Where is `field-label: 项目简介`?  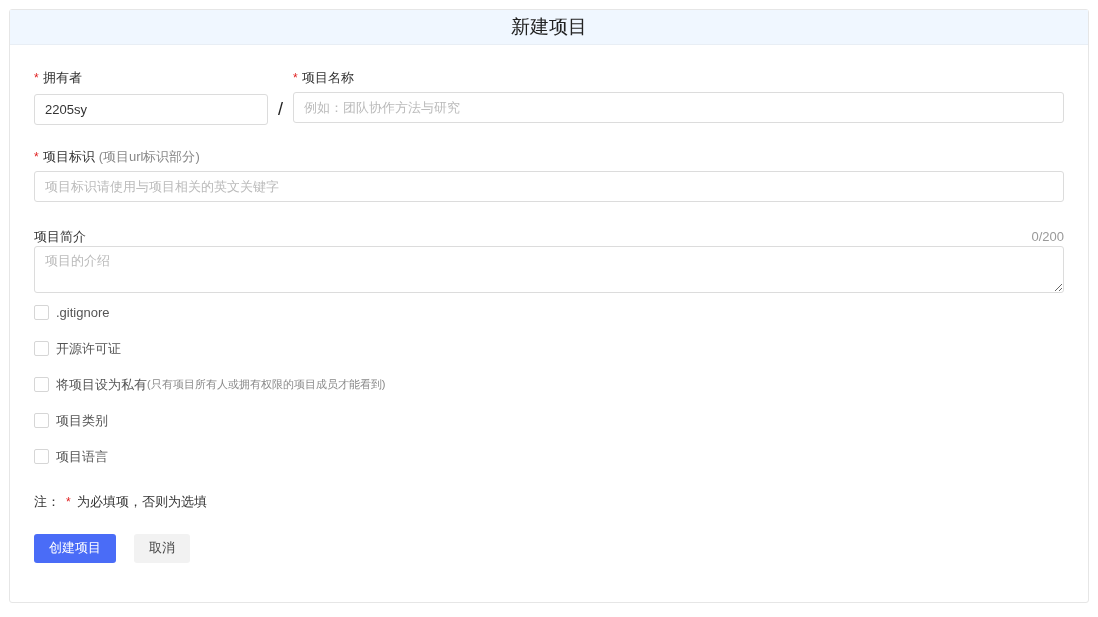 field-label: 项目简介 is located at coordinates (60, 236).